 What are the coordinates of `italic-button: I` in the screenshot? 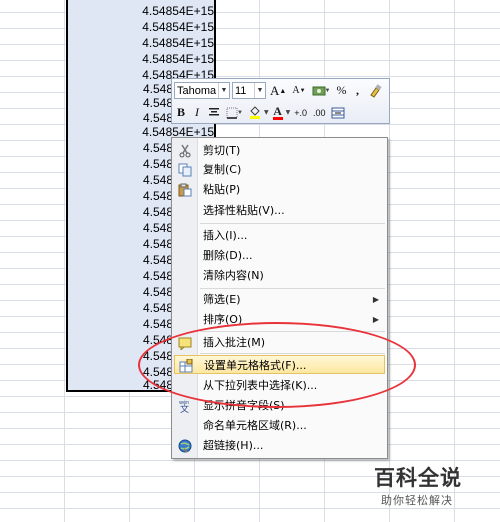 It's located at (197, 112).